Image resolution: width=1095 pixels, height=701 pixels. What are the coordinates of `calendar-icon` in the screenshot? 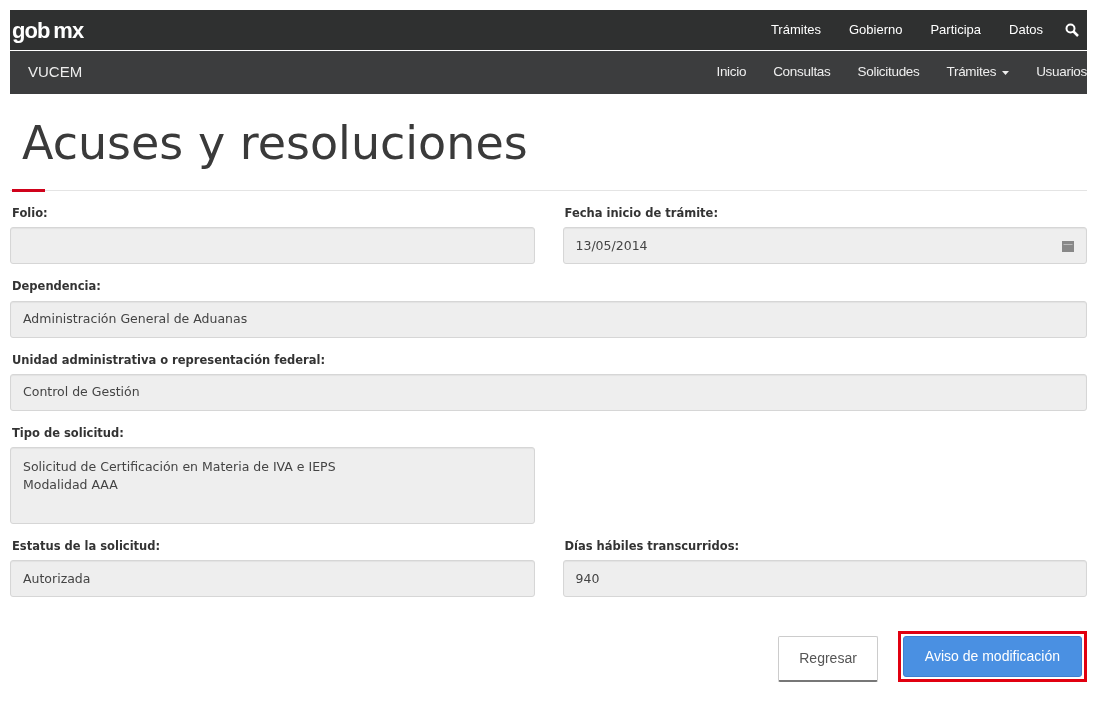 It's located at (1068, 245).